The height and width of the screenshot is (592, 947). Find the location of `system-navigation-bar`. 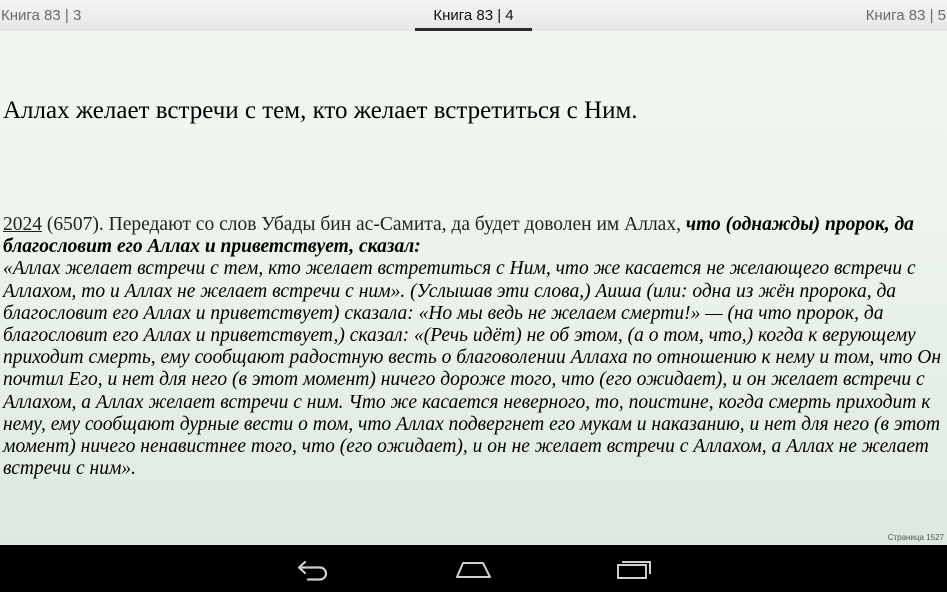

system-navigation-bar is located at coordinates (473, 568).